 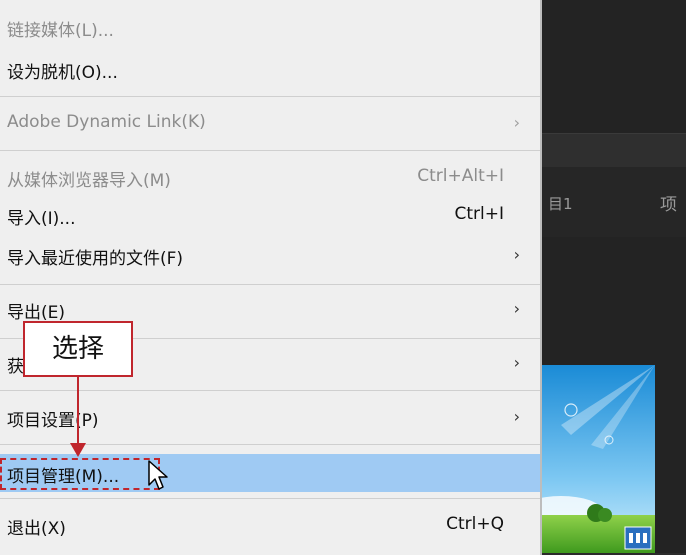 What do you see at coordinates (36, 529) in the screenshot?
I see `menu-item-label: 退出(X)` at bounding box center [36, 529].